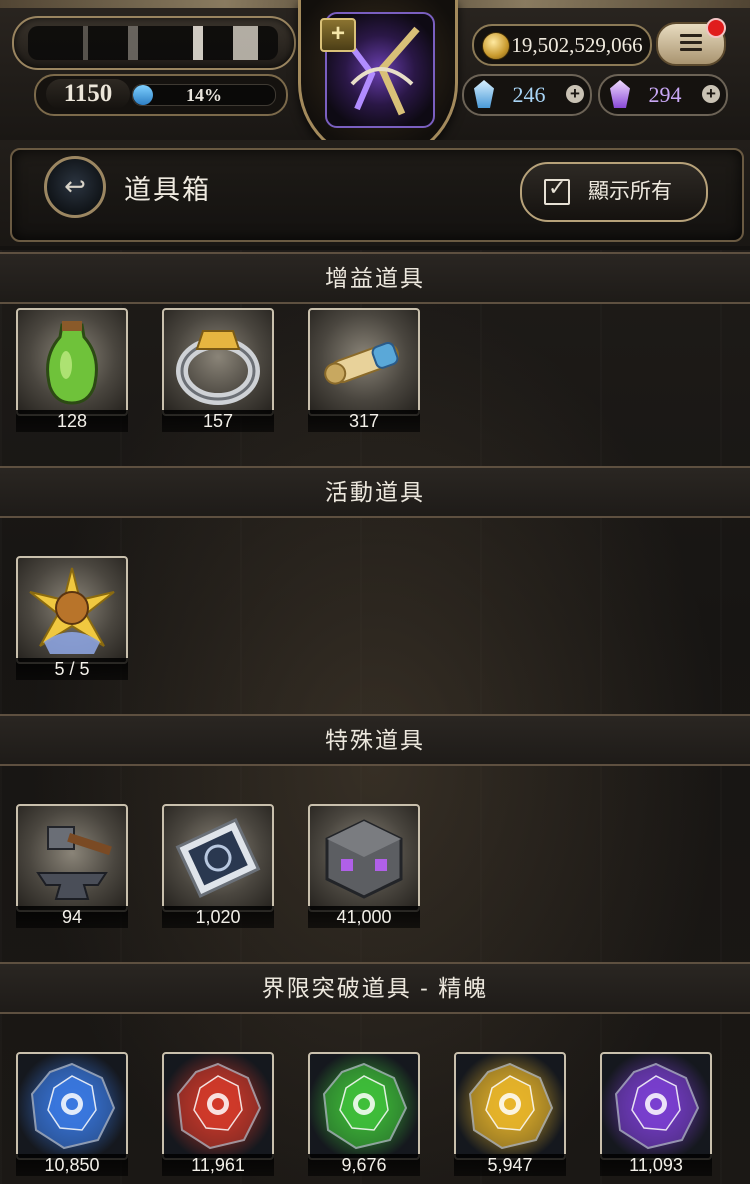  I want to click on exp-percent: 14%, so click(204, 95).